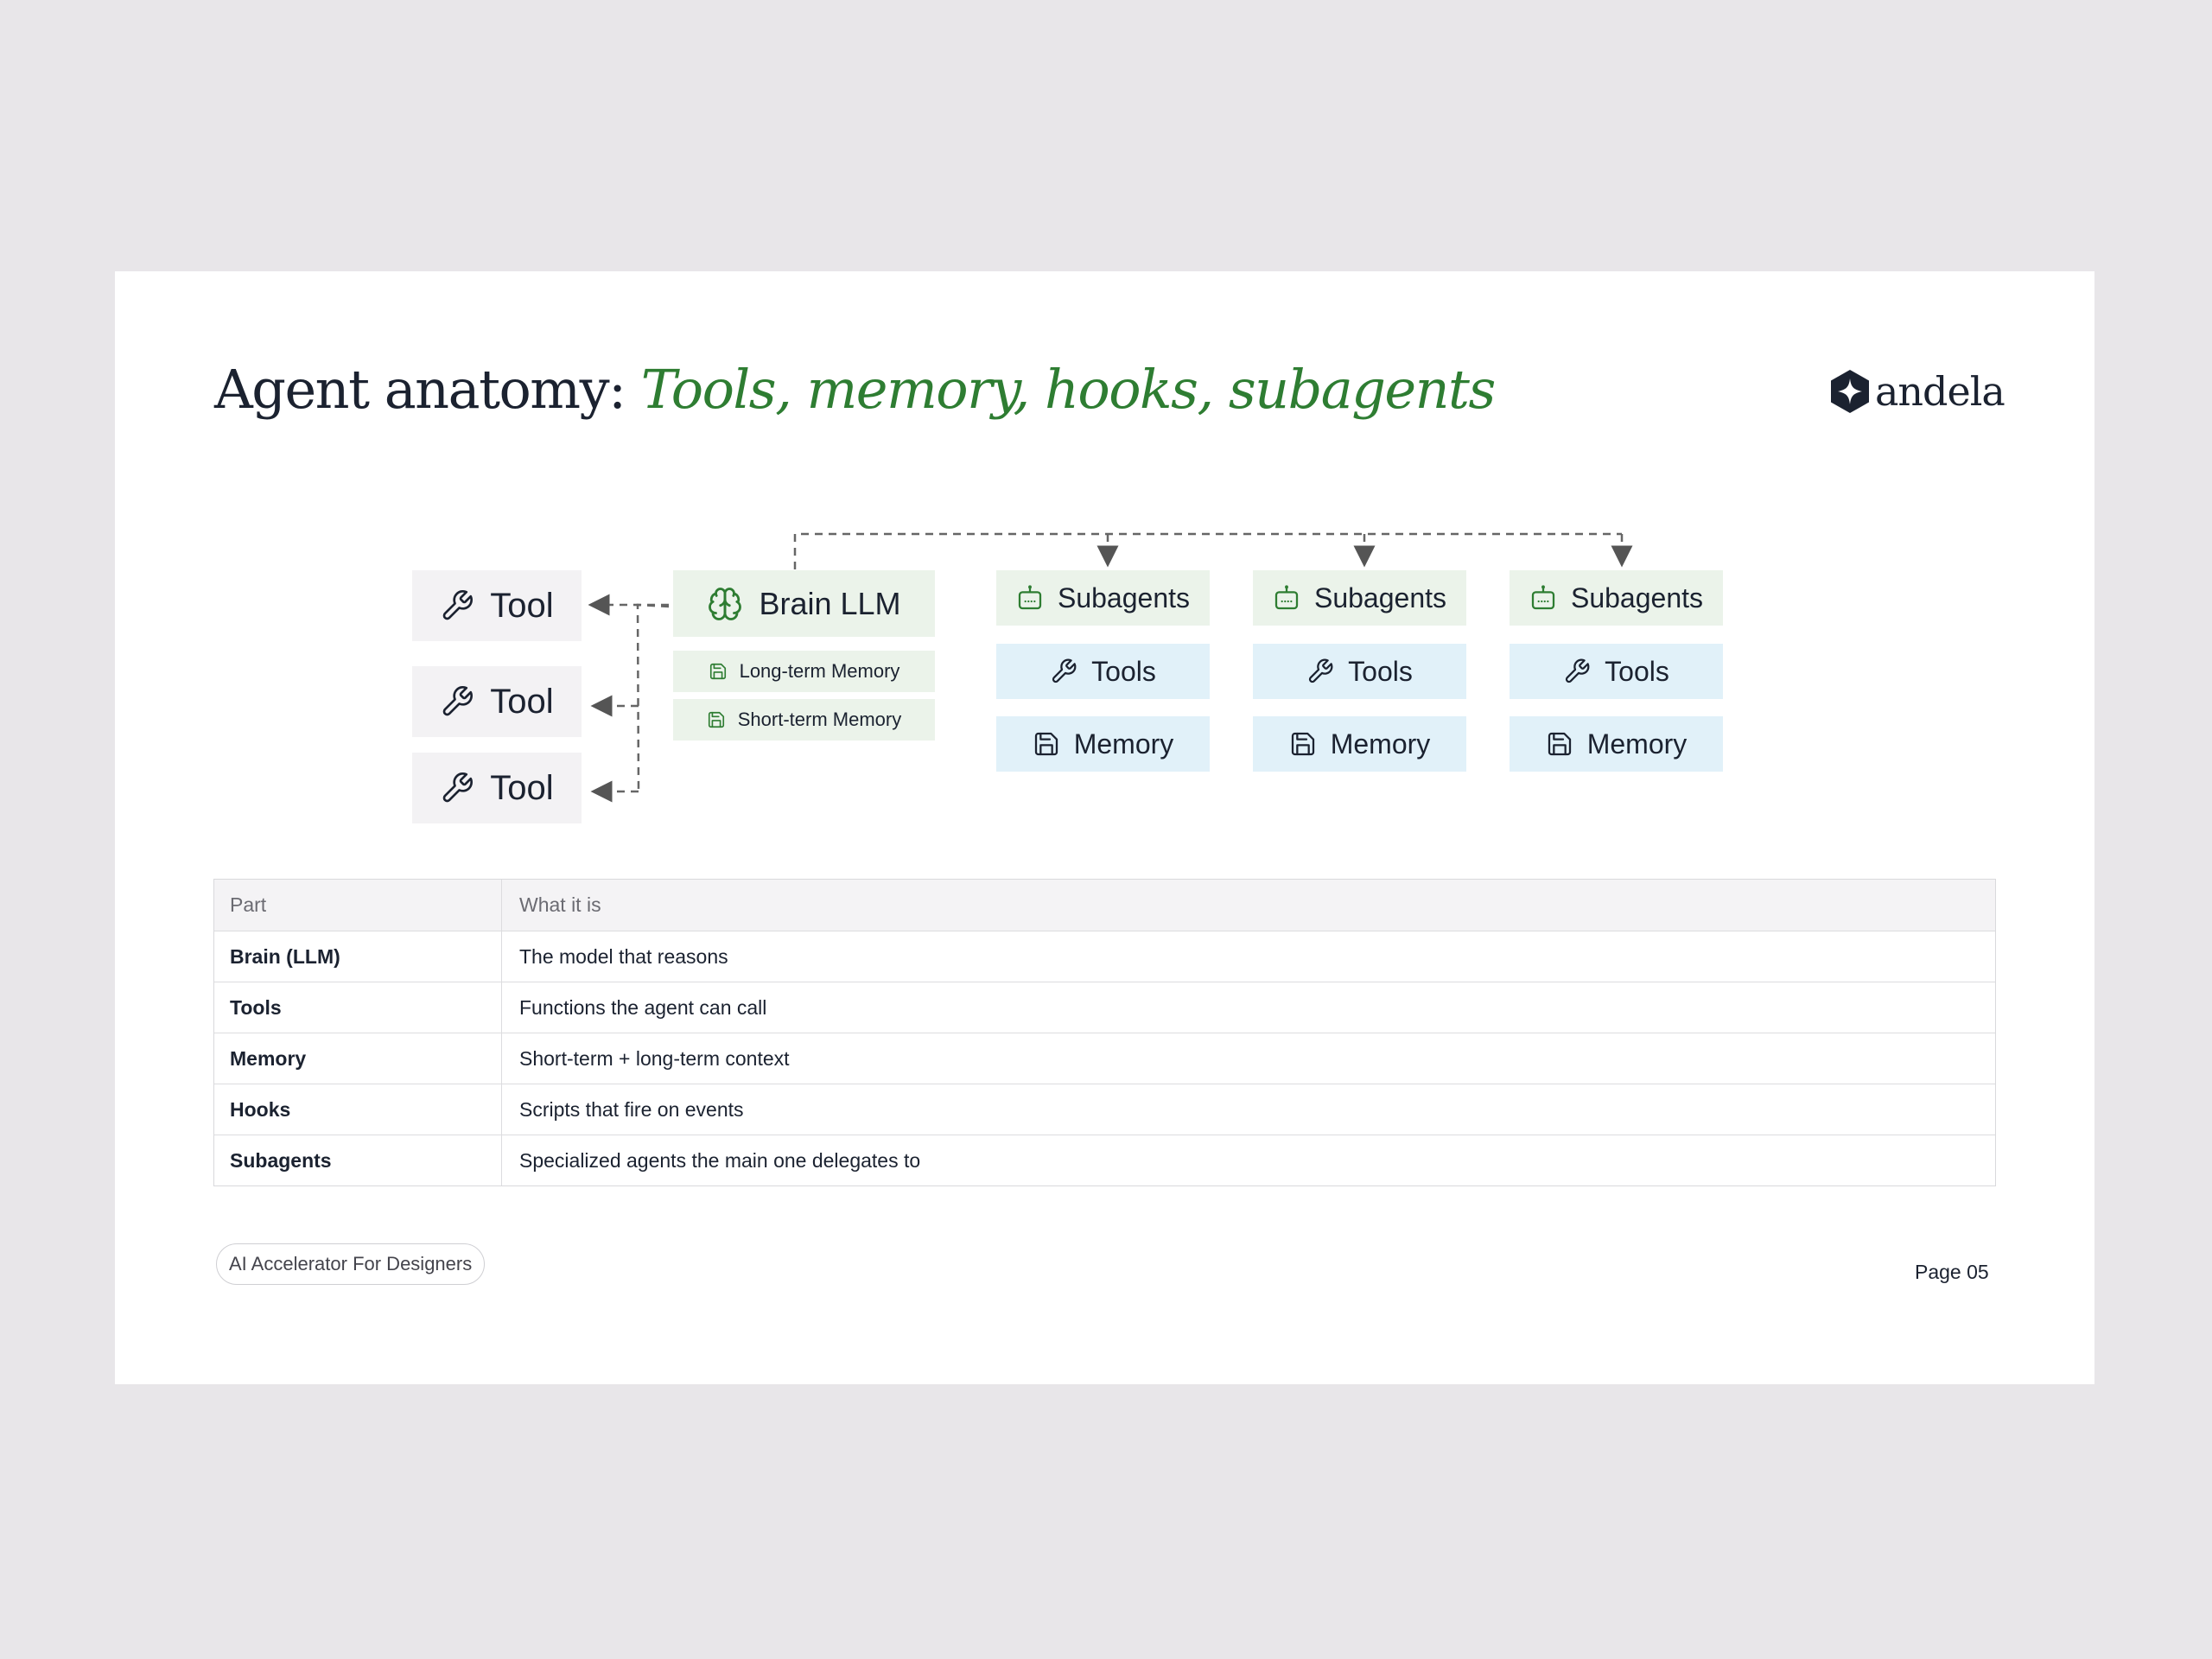  I want to click on table-cell-part: Subagents, so click(358, 1160).